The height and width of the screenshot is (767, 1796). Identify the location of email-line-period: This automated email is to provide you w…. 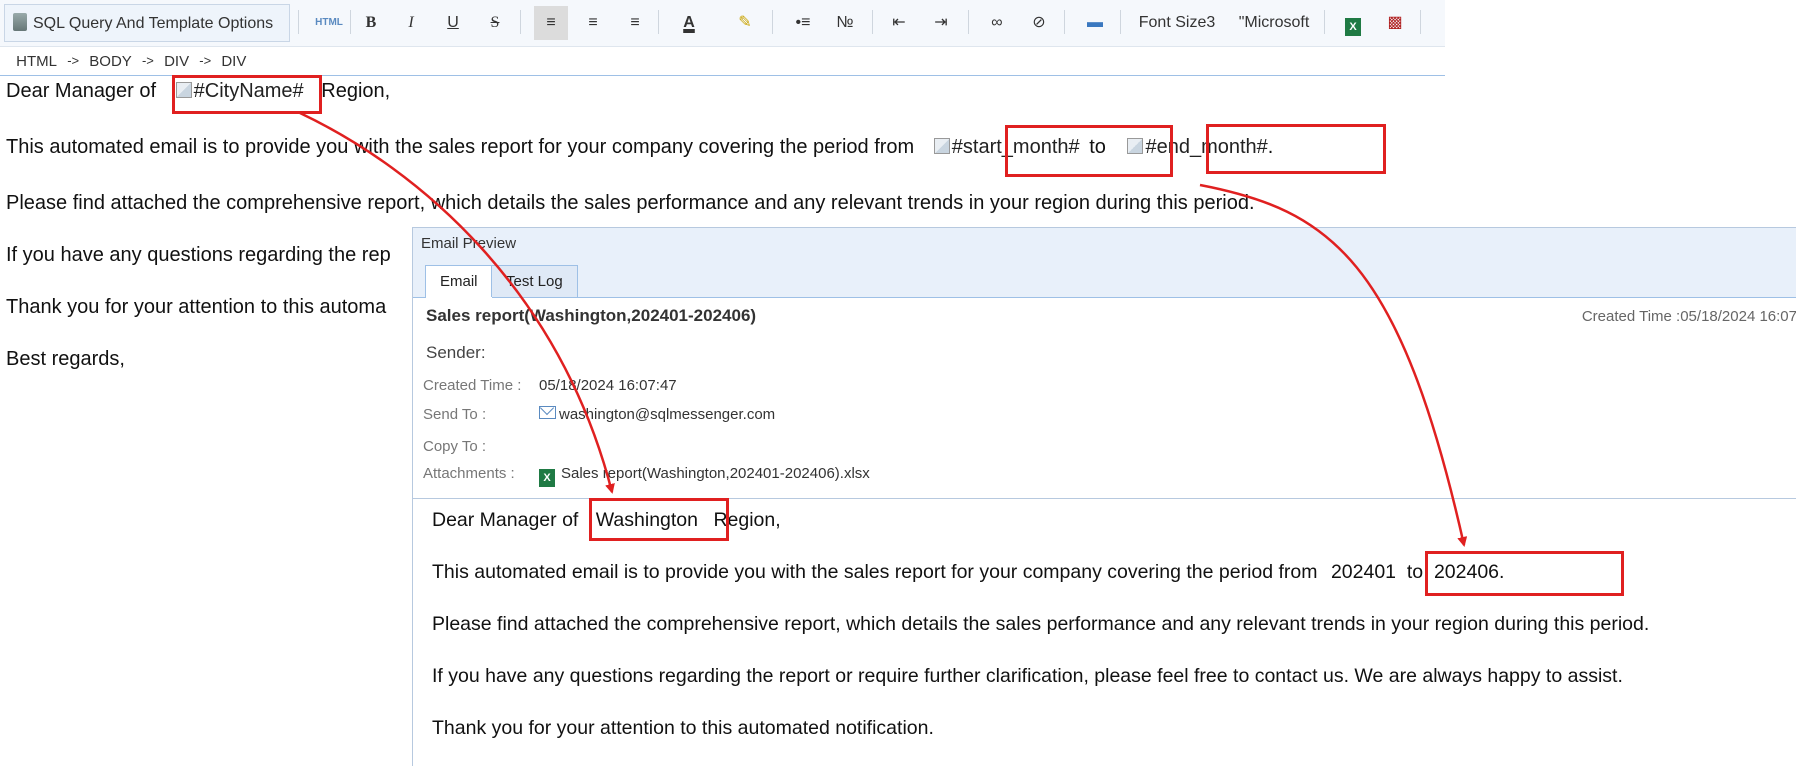
(968, 572).